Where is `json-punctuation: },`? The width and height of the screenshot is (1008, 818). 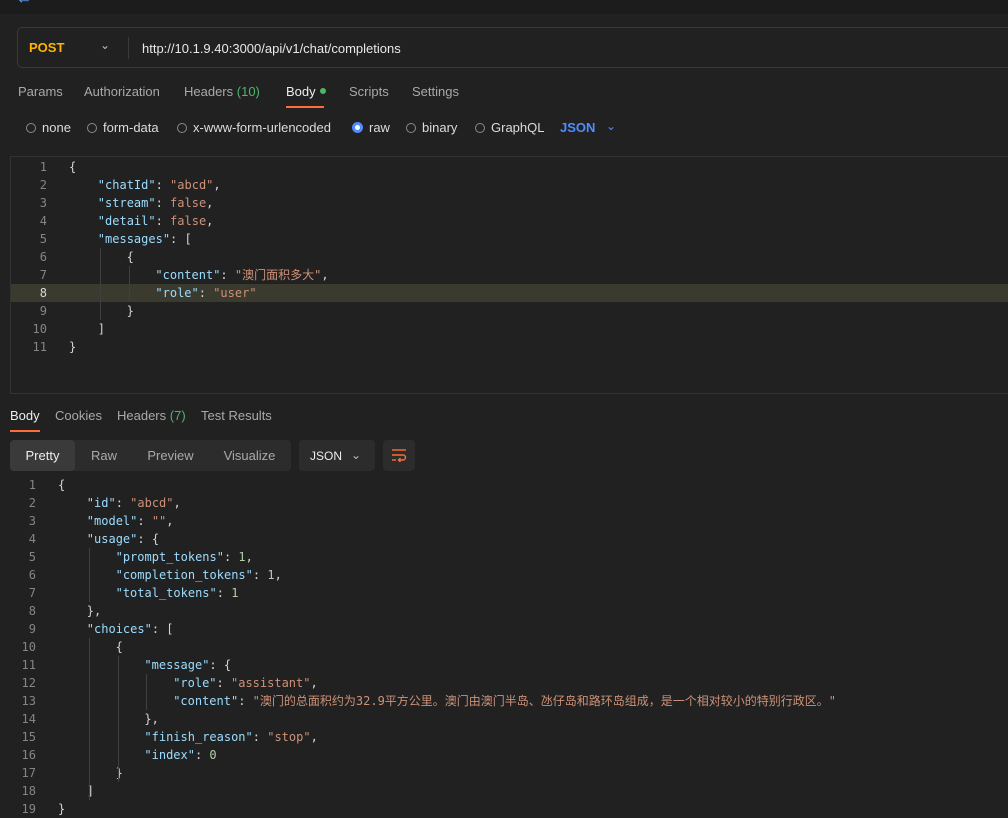
json-punctuation: }, is located at coordinates (94, 611).